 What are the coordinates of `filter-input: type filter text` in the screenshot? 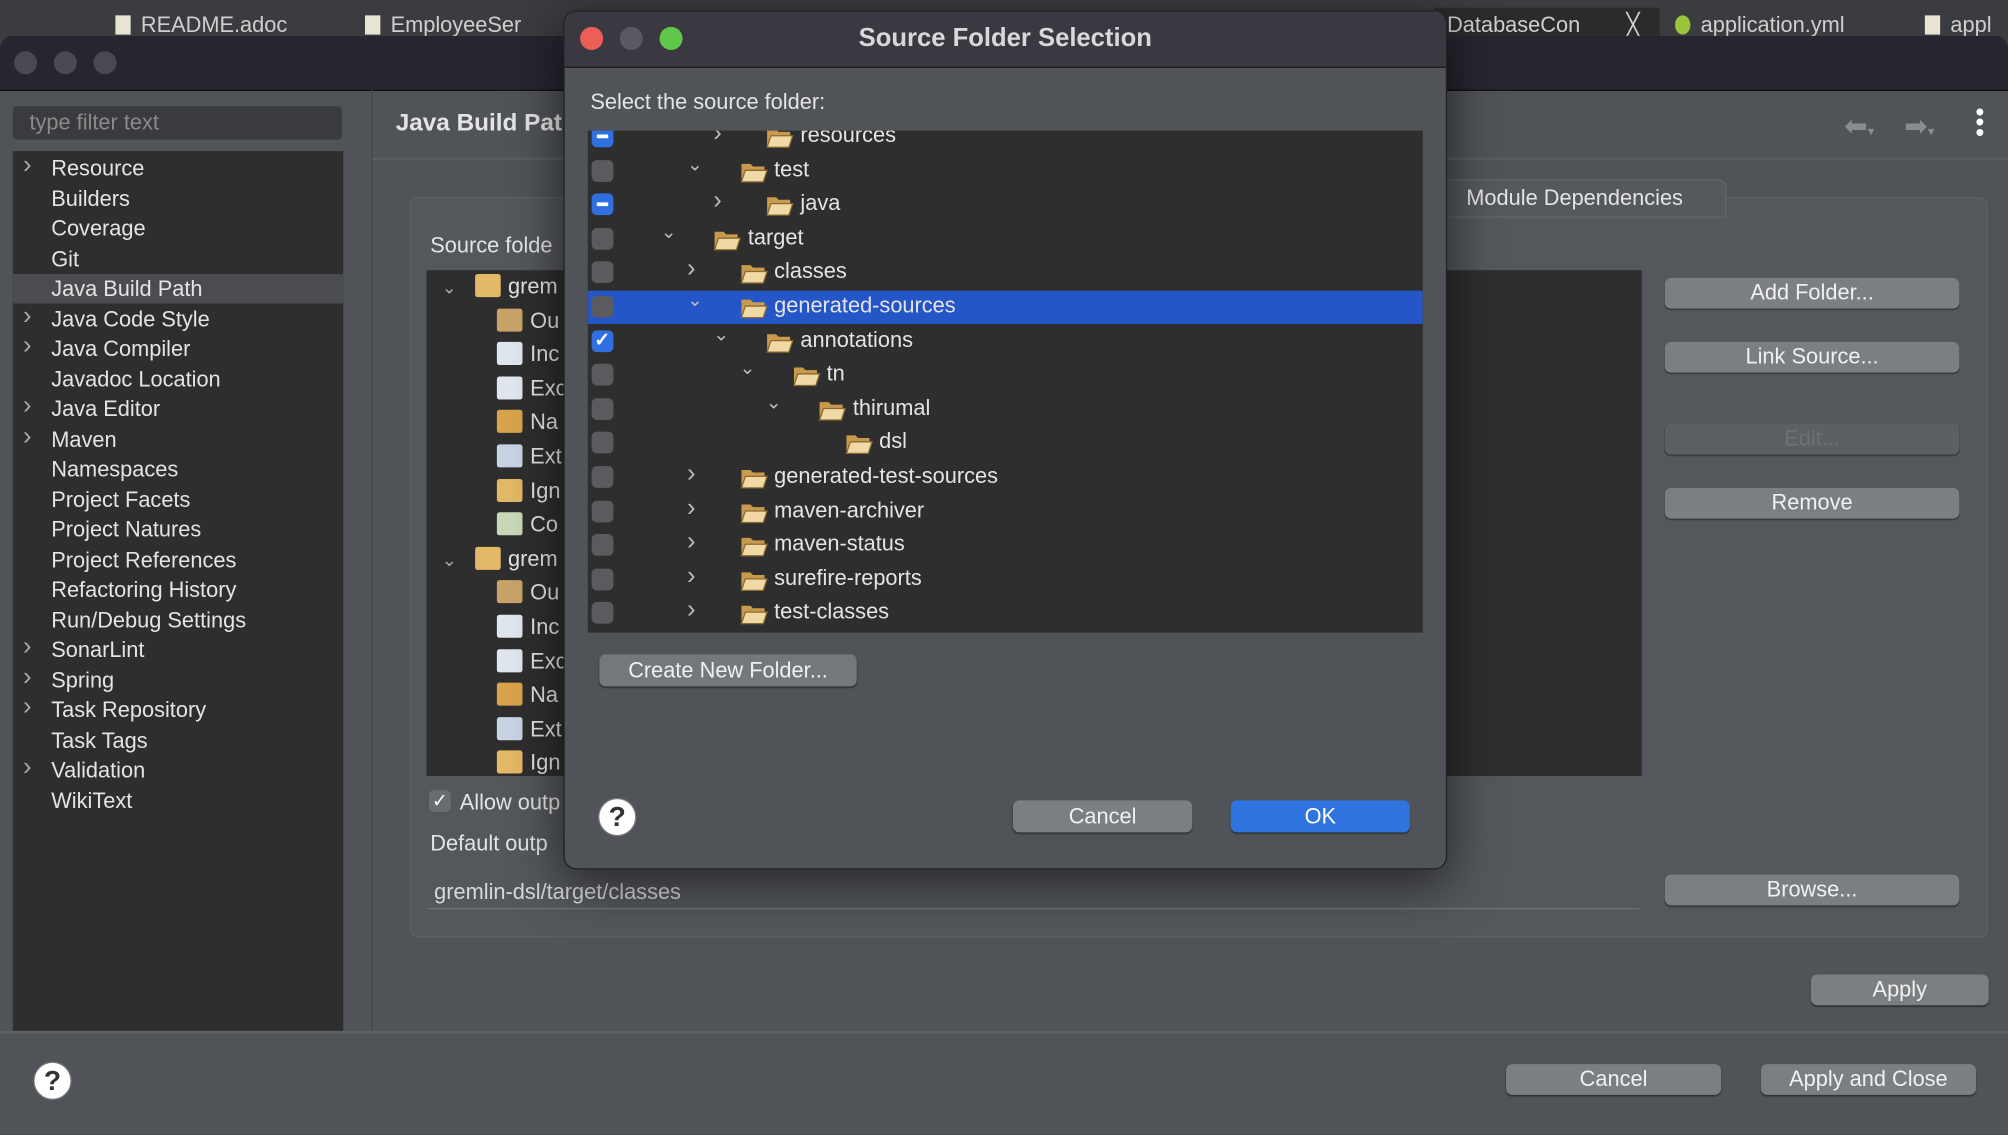 It's located at (177, 123).